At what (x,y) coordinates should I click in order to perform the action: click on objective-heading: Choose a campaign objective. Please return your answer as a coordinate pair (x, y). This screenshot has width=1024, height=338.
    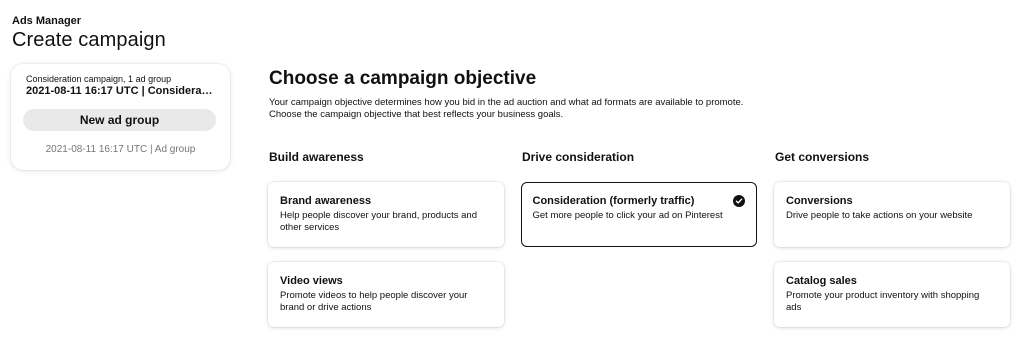
    Looking at the image, I should click on (403, 78).